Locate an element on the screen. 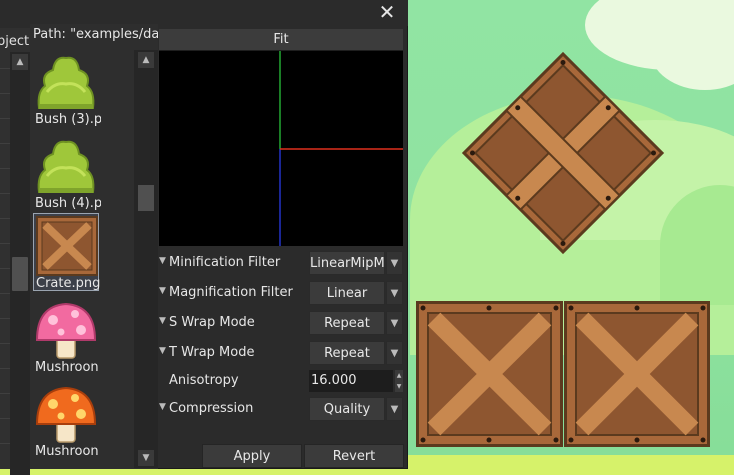 This screenshot has width=734, height=475. object-panel: bject ▲ is located at coordinates (15, 251).